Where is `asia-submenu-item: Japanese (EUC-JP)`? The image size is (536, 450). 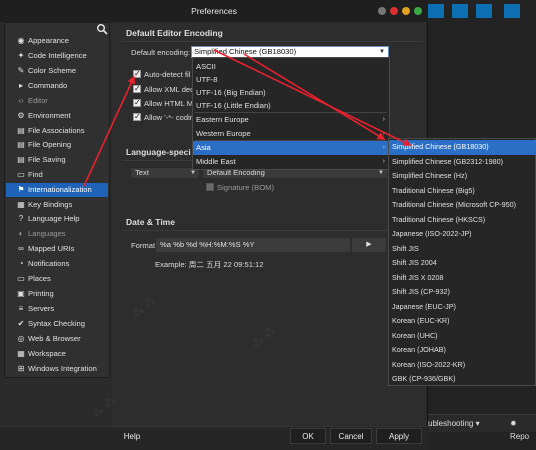 asia-submenu-item: Japanese (EUC-JP) is located at coordinates (462, 307).